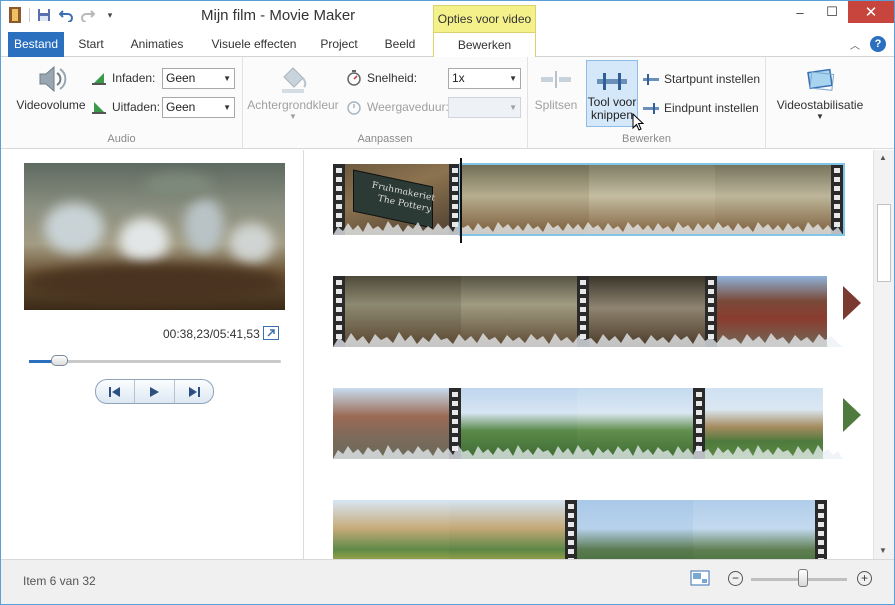  What do you see at coordinates (88, 15) in the screenshot?
I see `redo-icon` at bounding box center [88, 15].